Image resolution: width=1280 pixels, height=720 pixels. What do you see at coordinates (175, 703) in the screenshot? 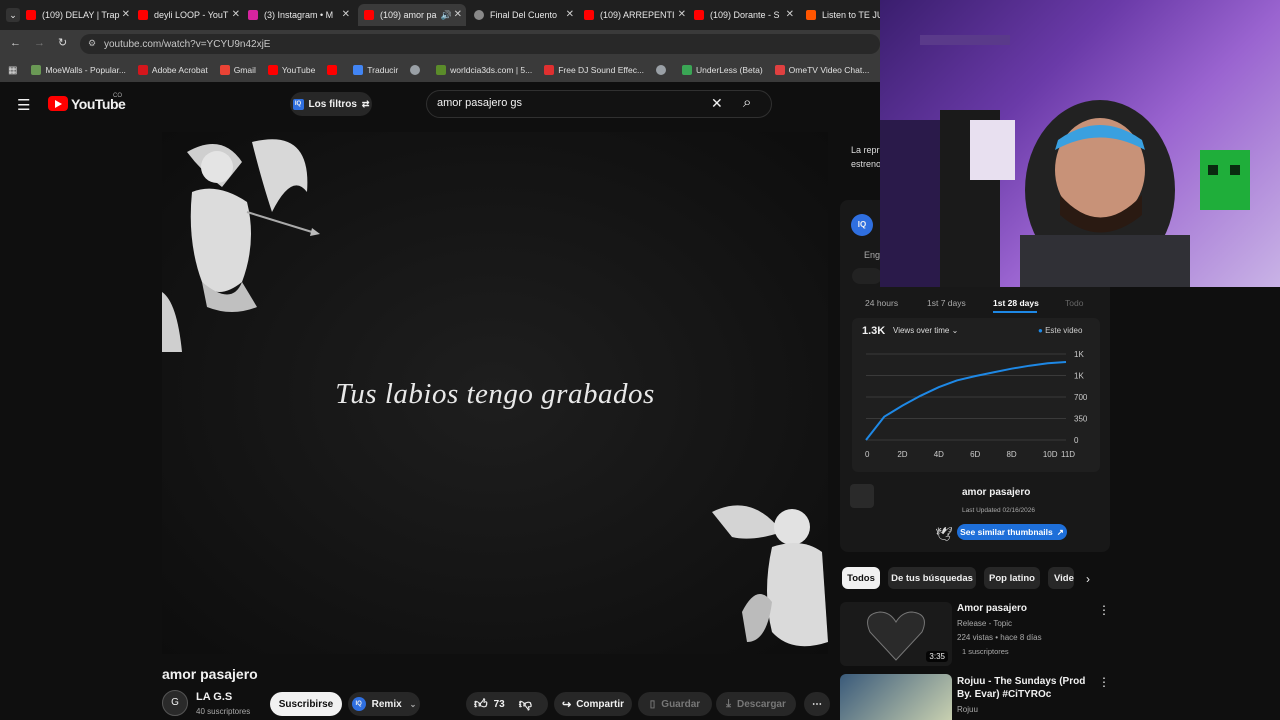
I see `channel-avatar: G` at bounding box center [175, 703].